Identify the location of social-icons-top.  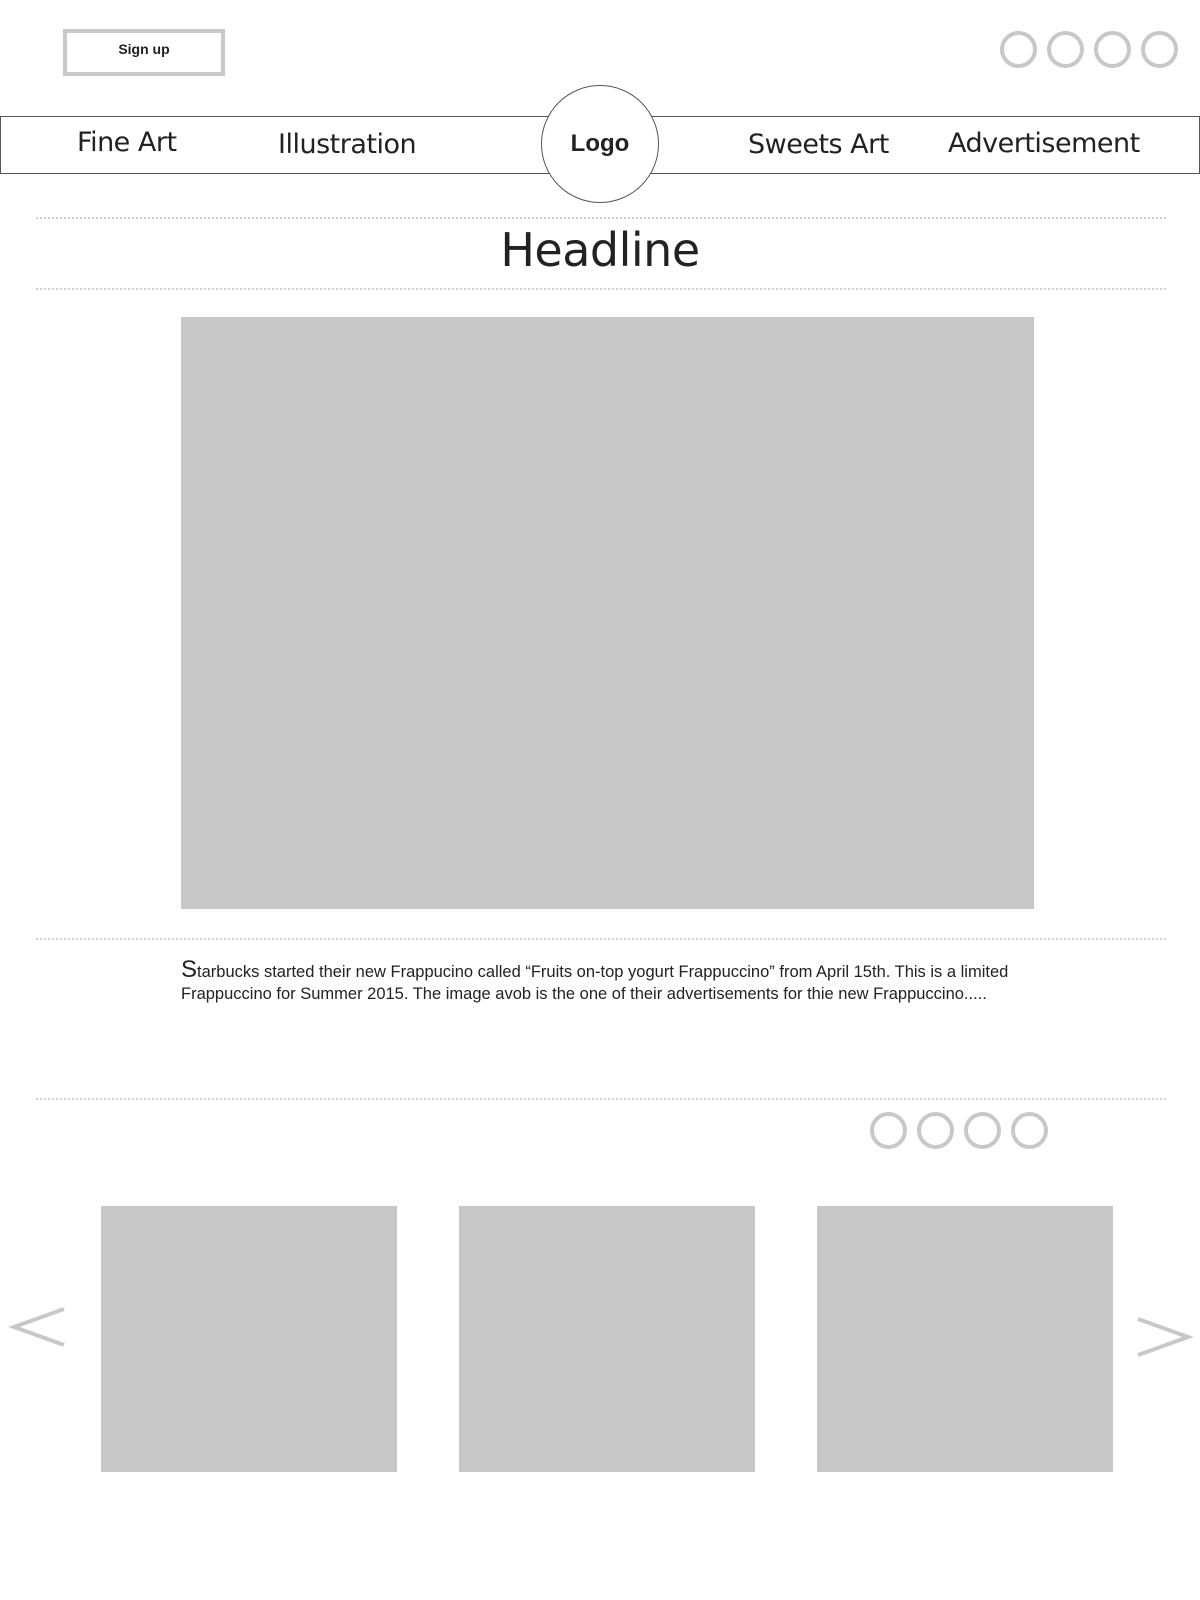
(1089, 49).